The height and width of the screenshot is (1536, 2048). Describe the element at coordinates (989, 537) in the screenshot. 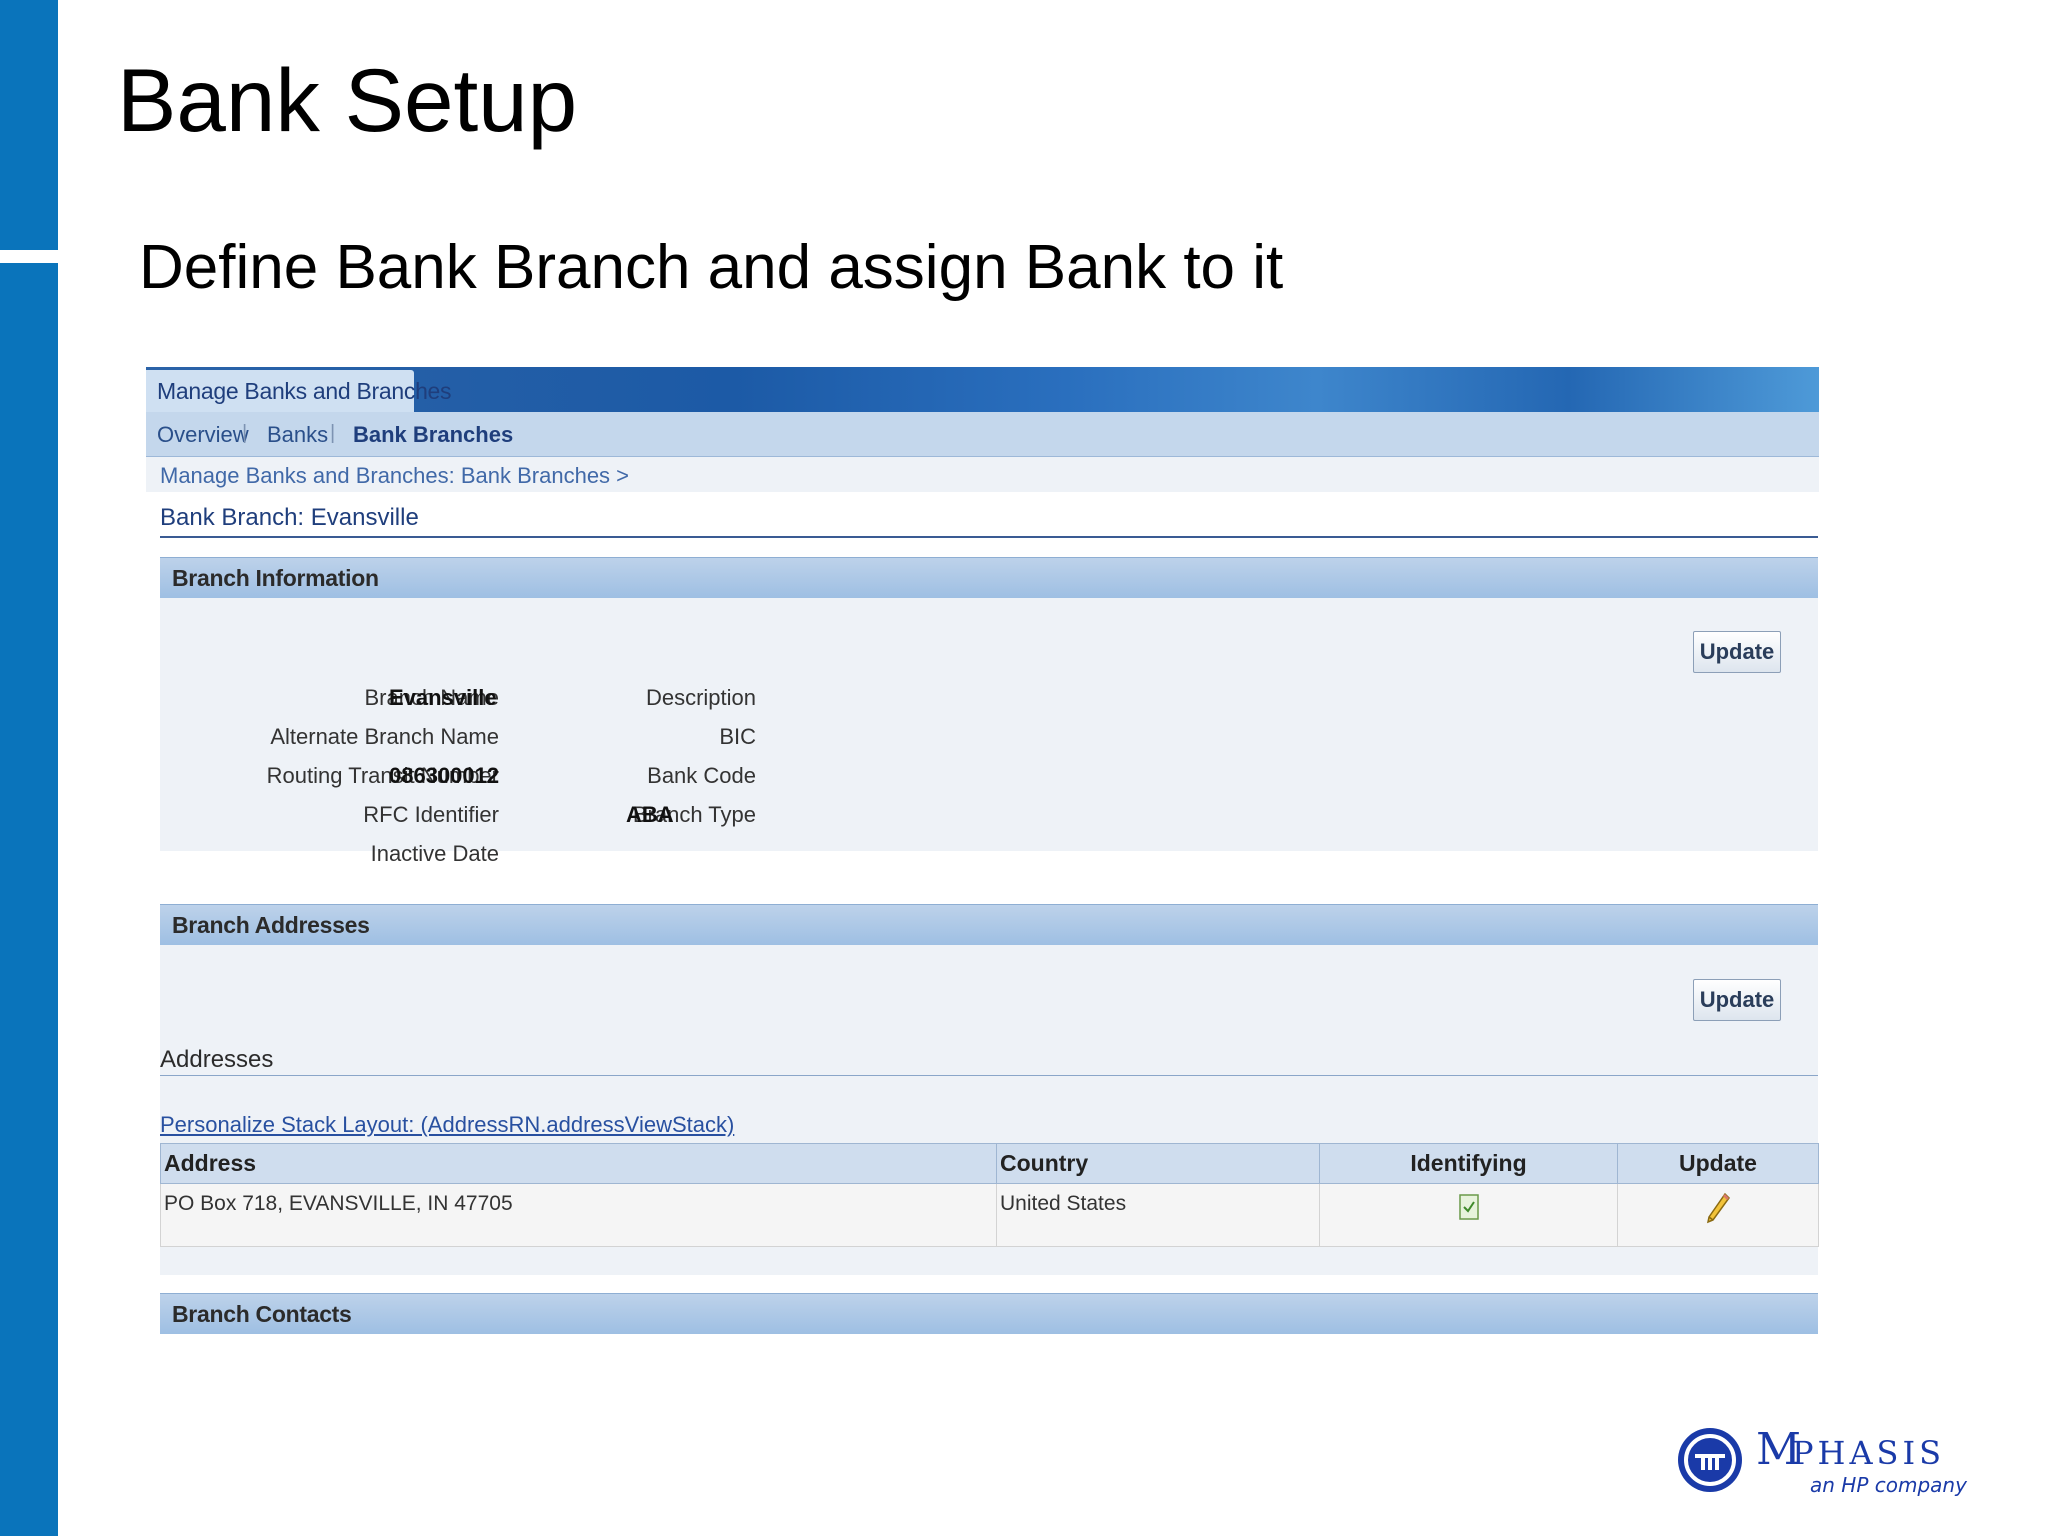

I see `page-title-divider` at that location.